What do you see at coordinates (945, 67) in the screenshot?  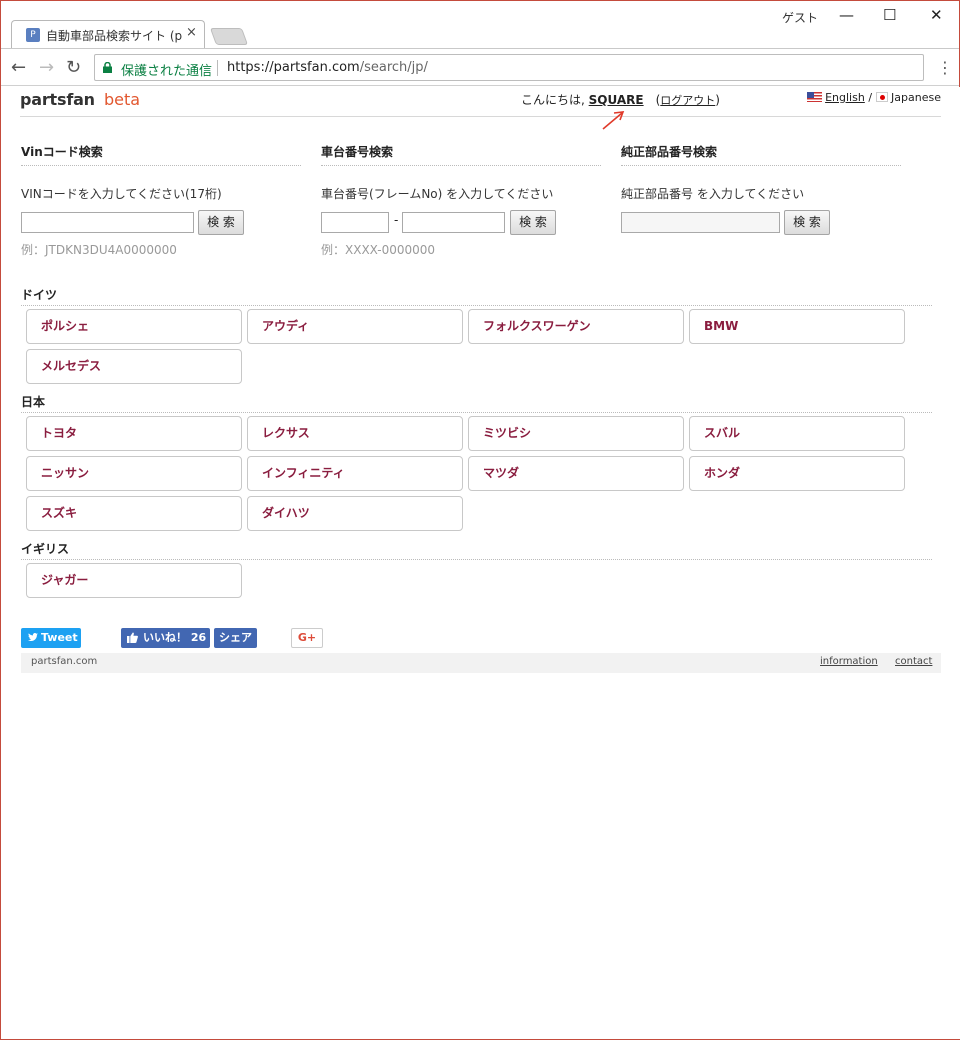 I see `browser-menu-icon: ⋮` at bounding box center [945, 67].